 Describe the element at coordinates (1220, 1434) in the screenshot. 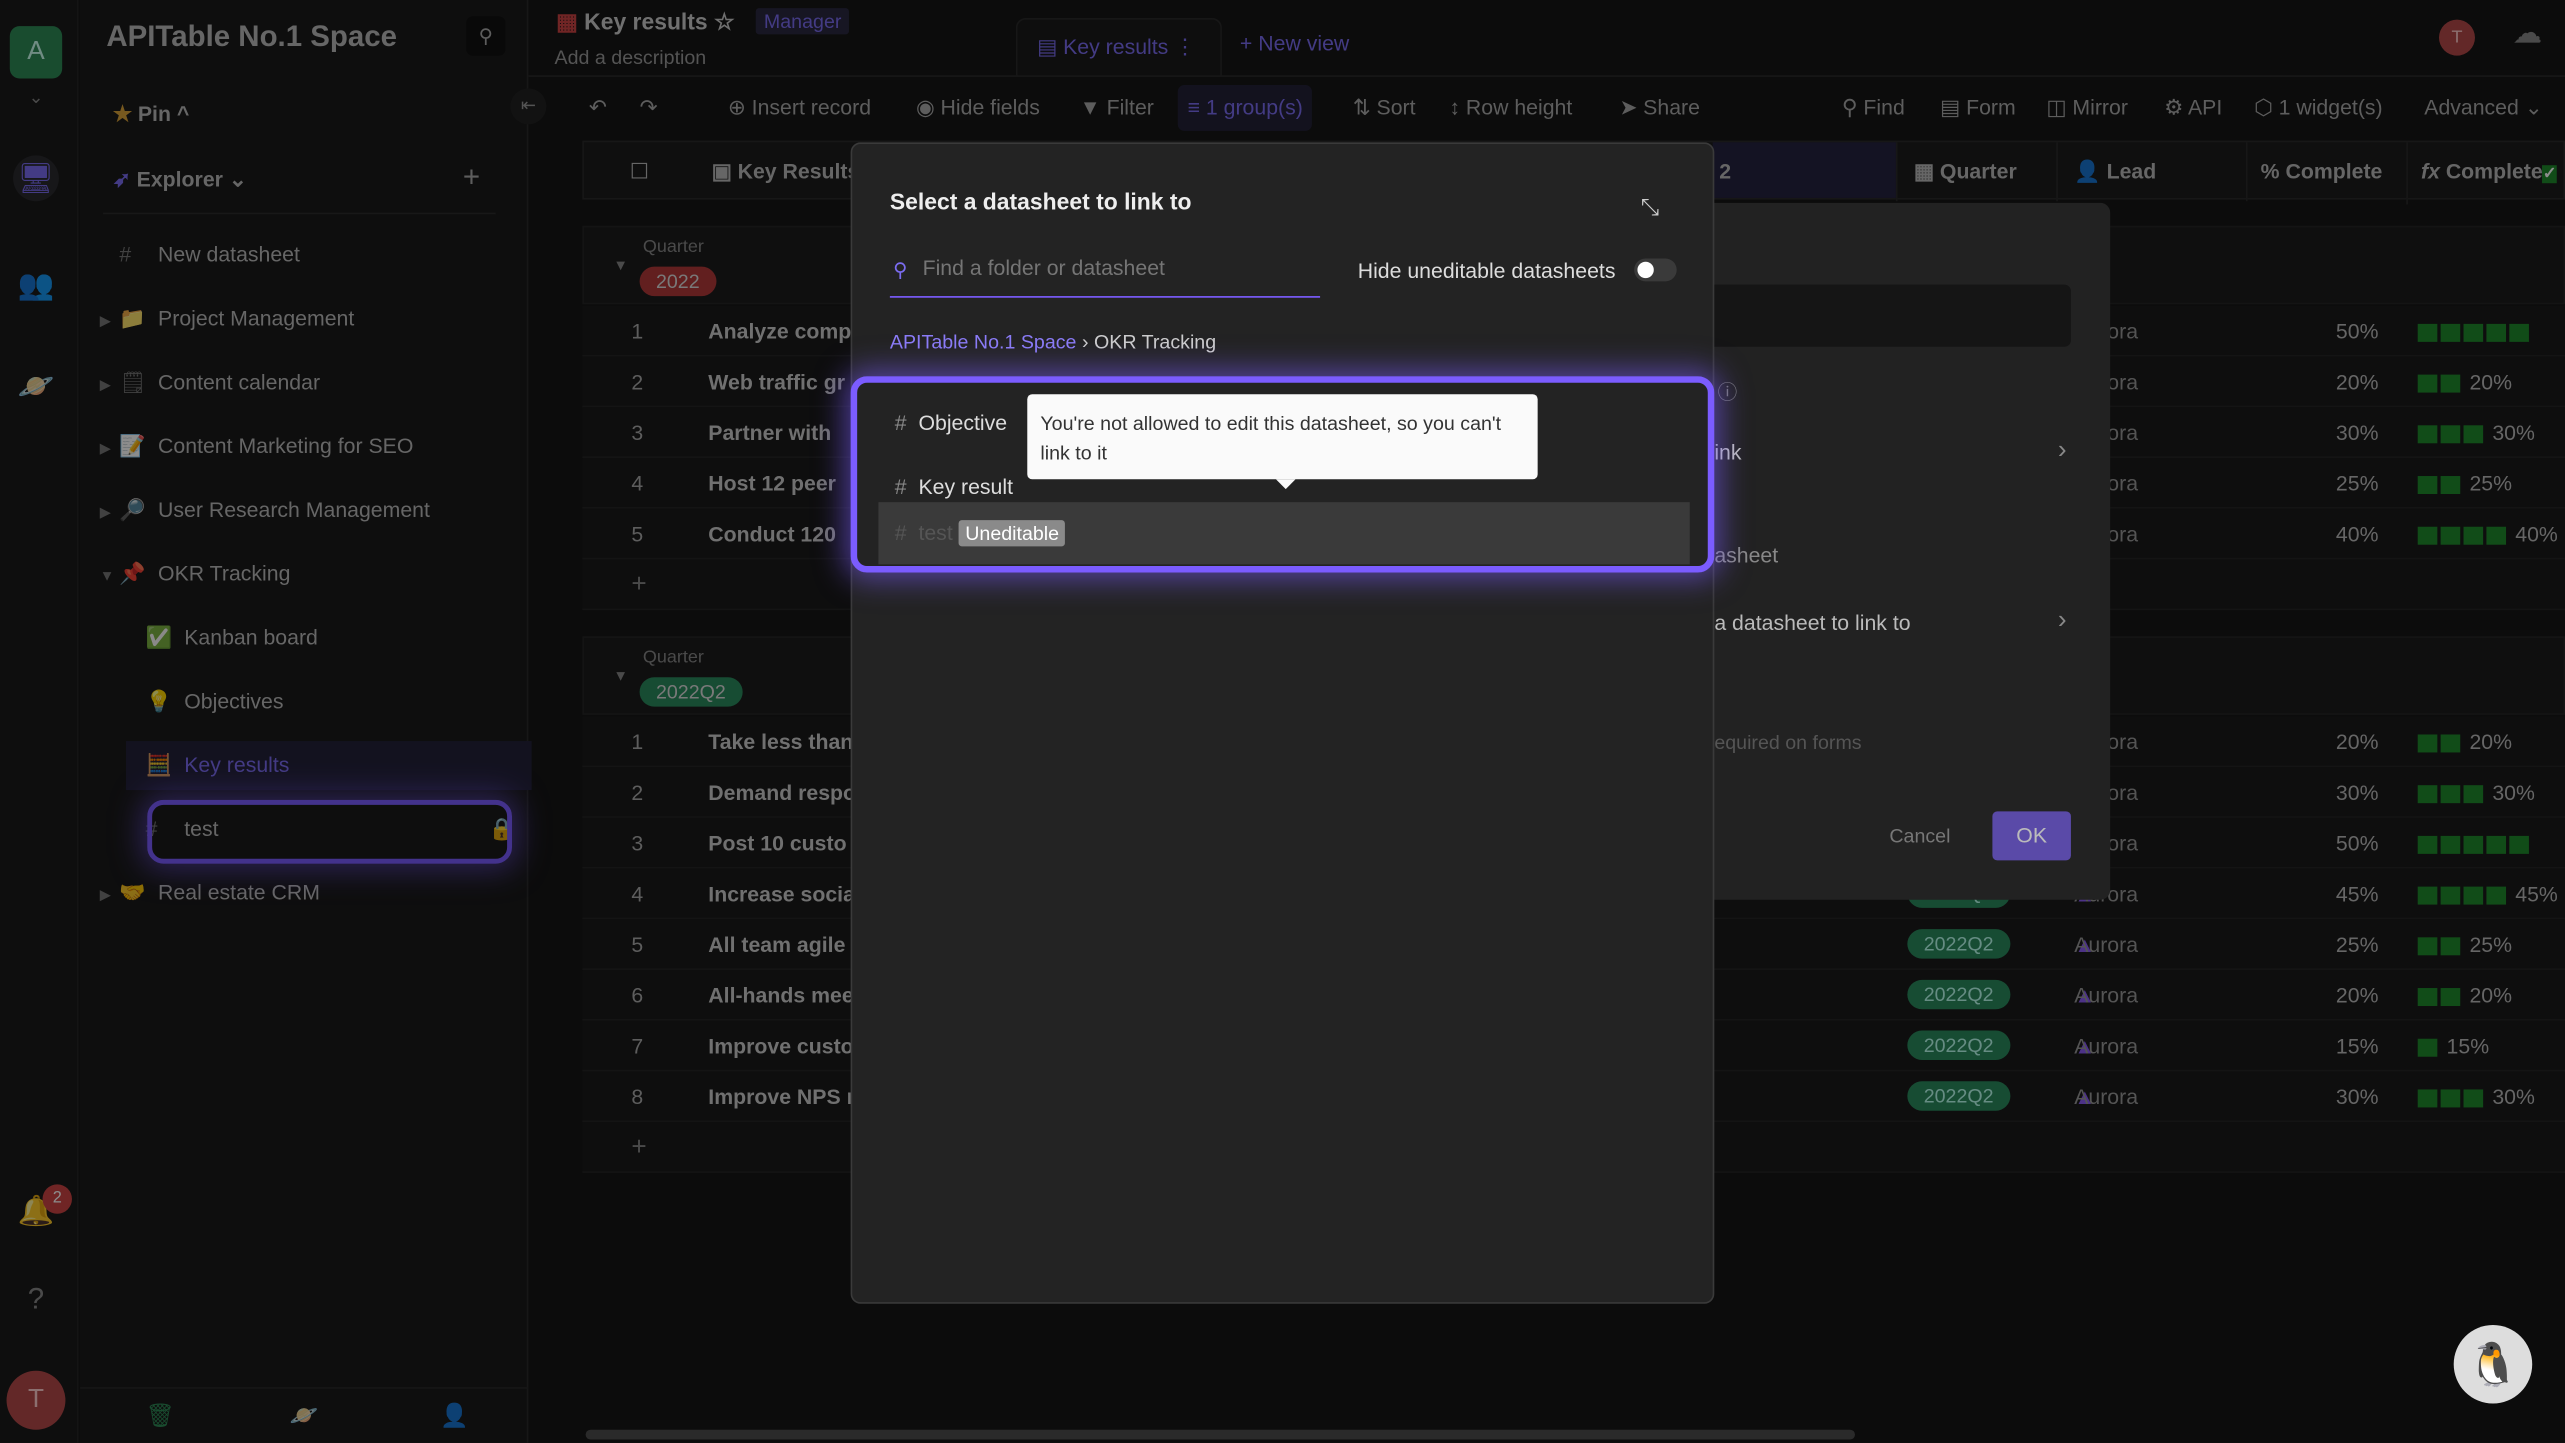

I see `horizontal-scrollbar` at that location.